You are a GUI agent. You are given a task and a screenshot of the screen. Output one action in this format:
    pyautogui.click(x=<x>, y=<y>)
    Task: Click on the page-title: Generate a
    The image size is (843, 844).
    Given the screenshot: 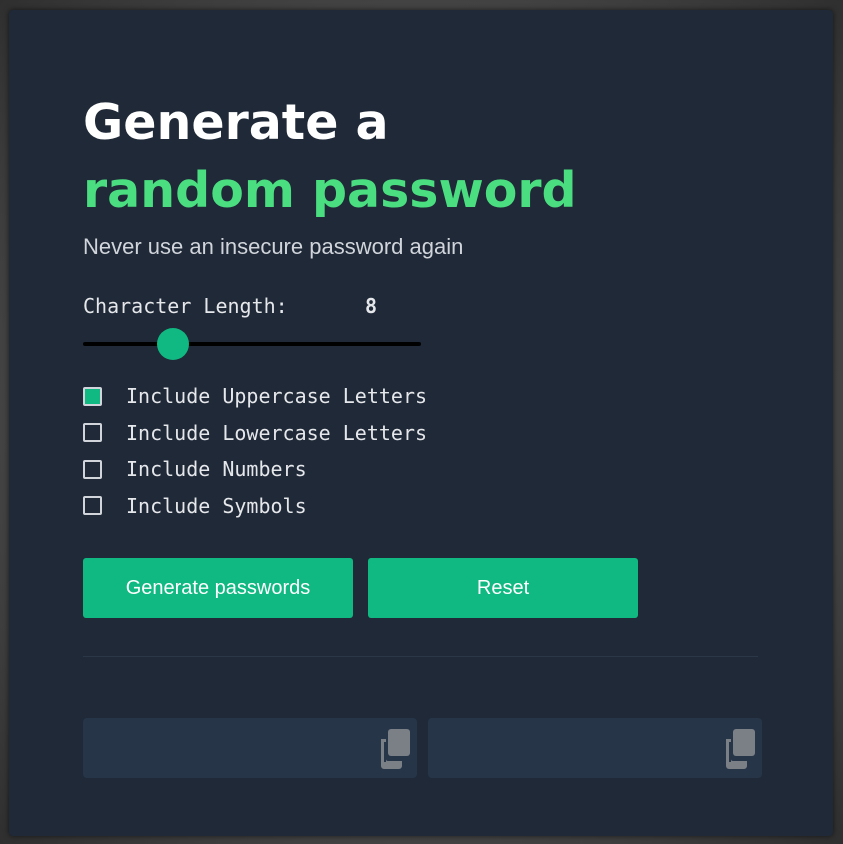 What is the action you would take?
    pyautogui.click(x=236, y=122)
    